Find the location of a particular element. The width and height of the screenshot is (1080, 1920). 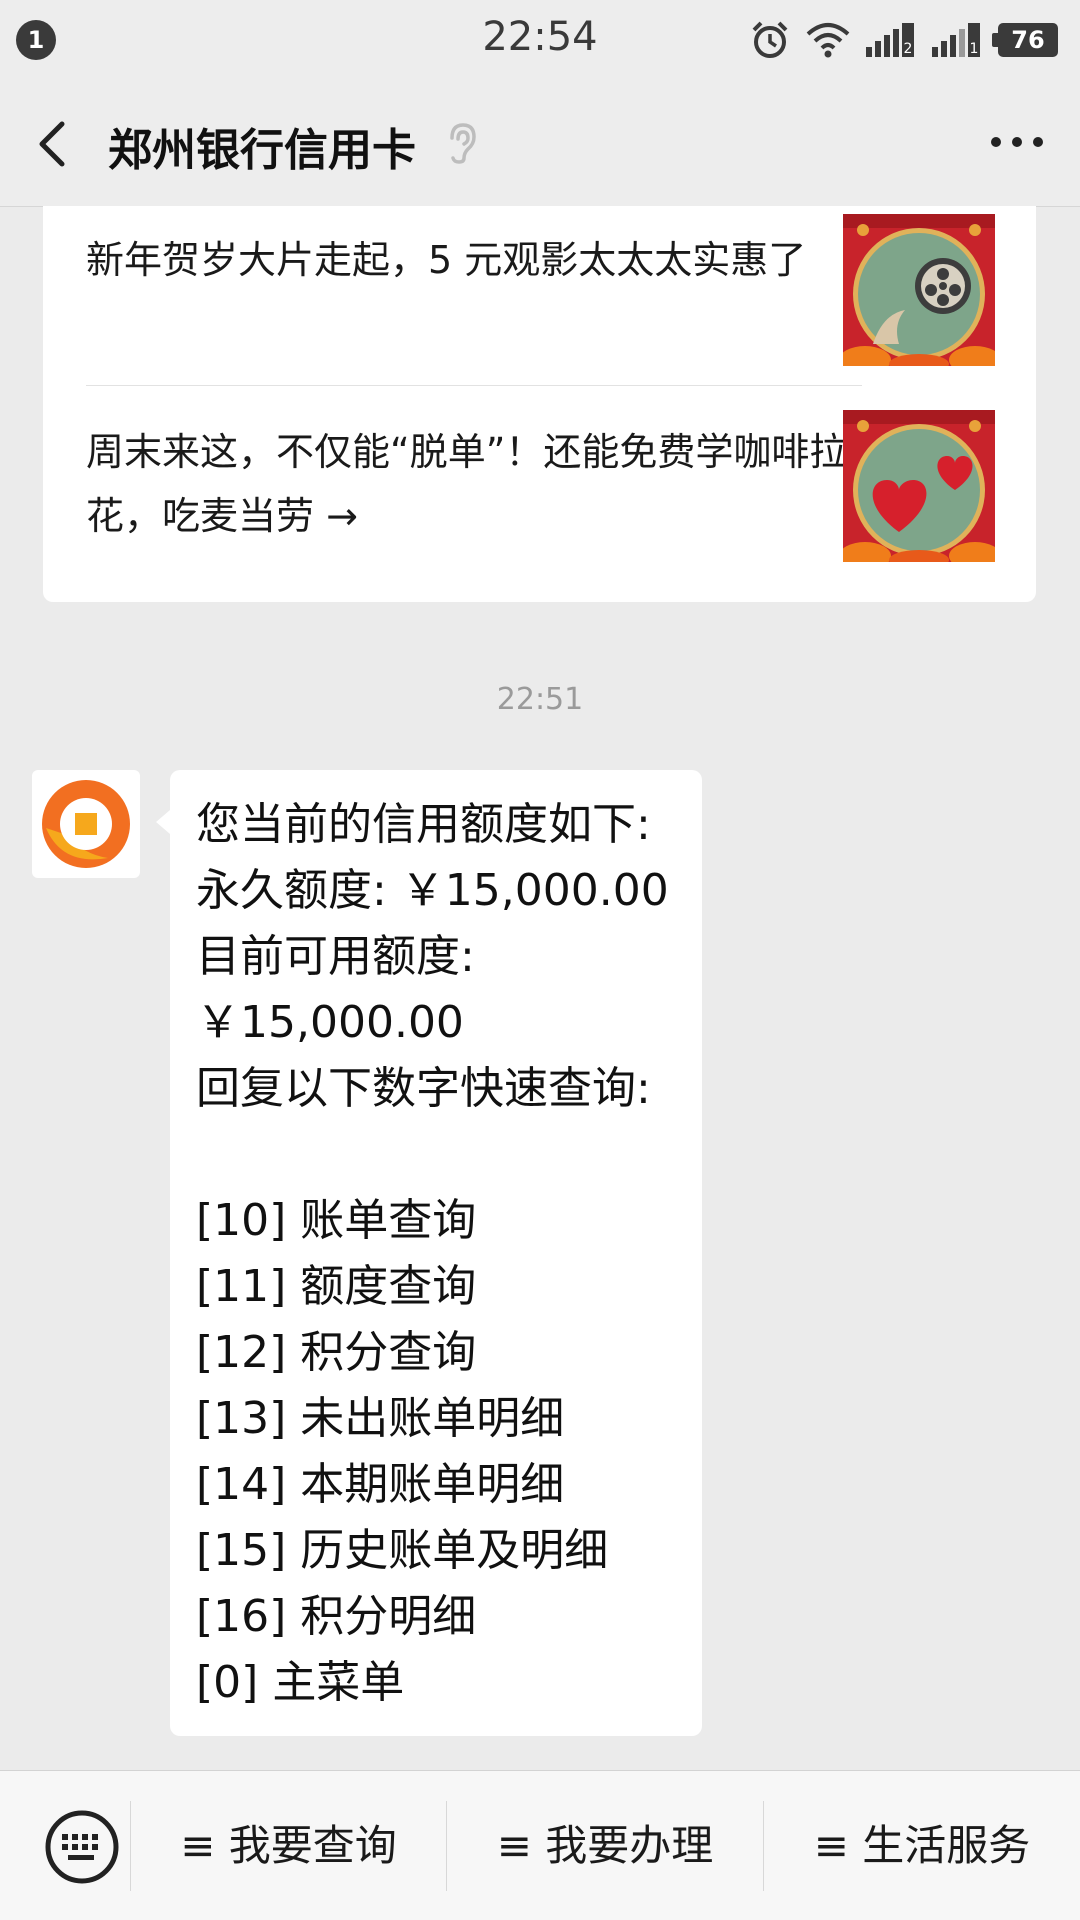

avatar is located at coordinates (86, 824).